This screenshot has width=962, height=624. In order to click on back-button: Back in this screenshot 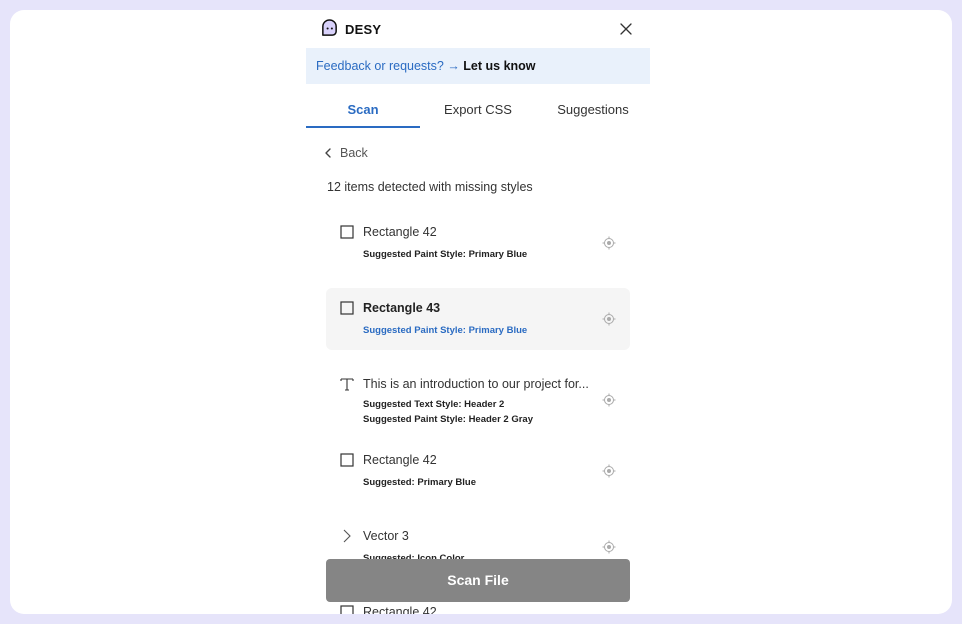, I will do `click(346, 153)`.